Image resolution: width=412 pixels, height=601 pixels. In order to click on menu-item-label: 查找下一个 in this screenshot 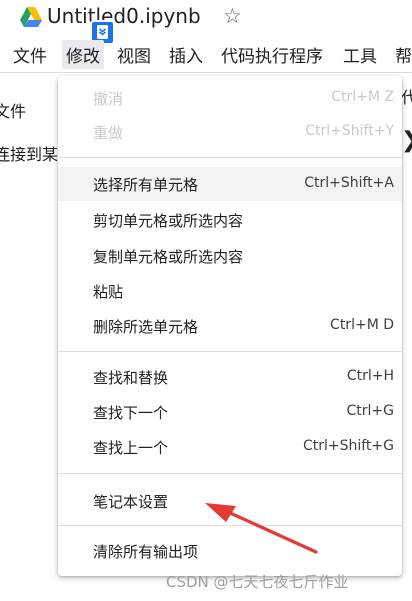, I will do `click(131, 413)`.